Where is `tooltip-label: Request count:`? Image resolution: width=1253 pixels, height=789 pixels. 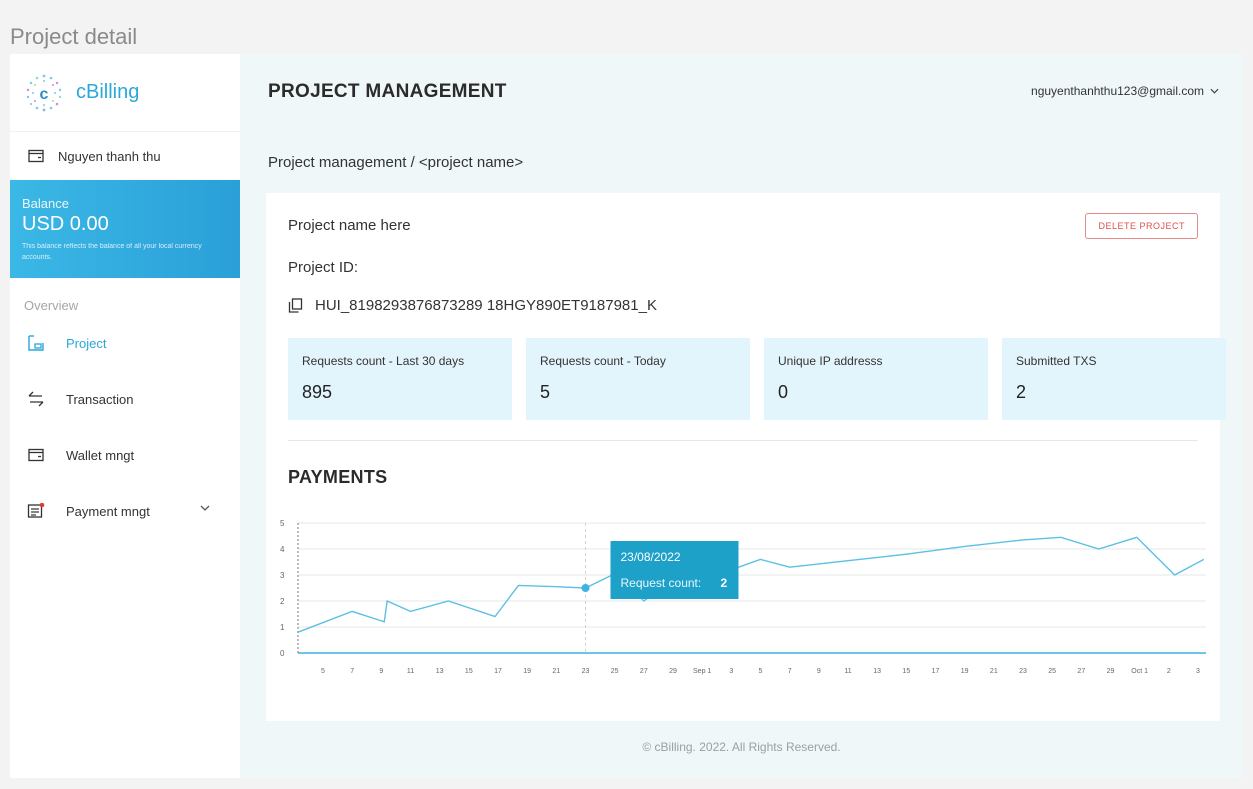 tooltip-label: Request count: is located at coordinates (661, 583).